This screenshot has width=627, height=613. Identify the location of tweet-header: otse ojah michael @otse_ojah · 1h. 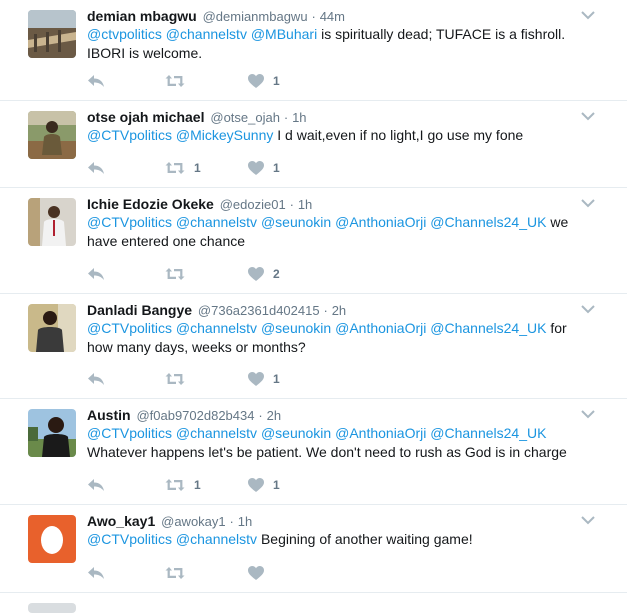
(337, 117).